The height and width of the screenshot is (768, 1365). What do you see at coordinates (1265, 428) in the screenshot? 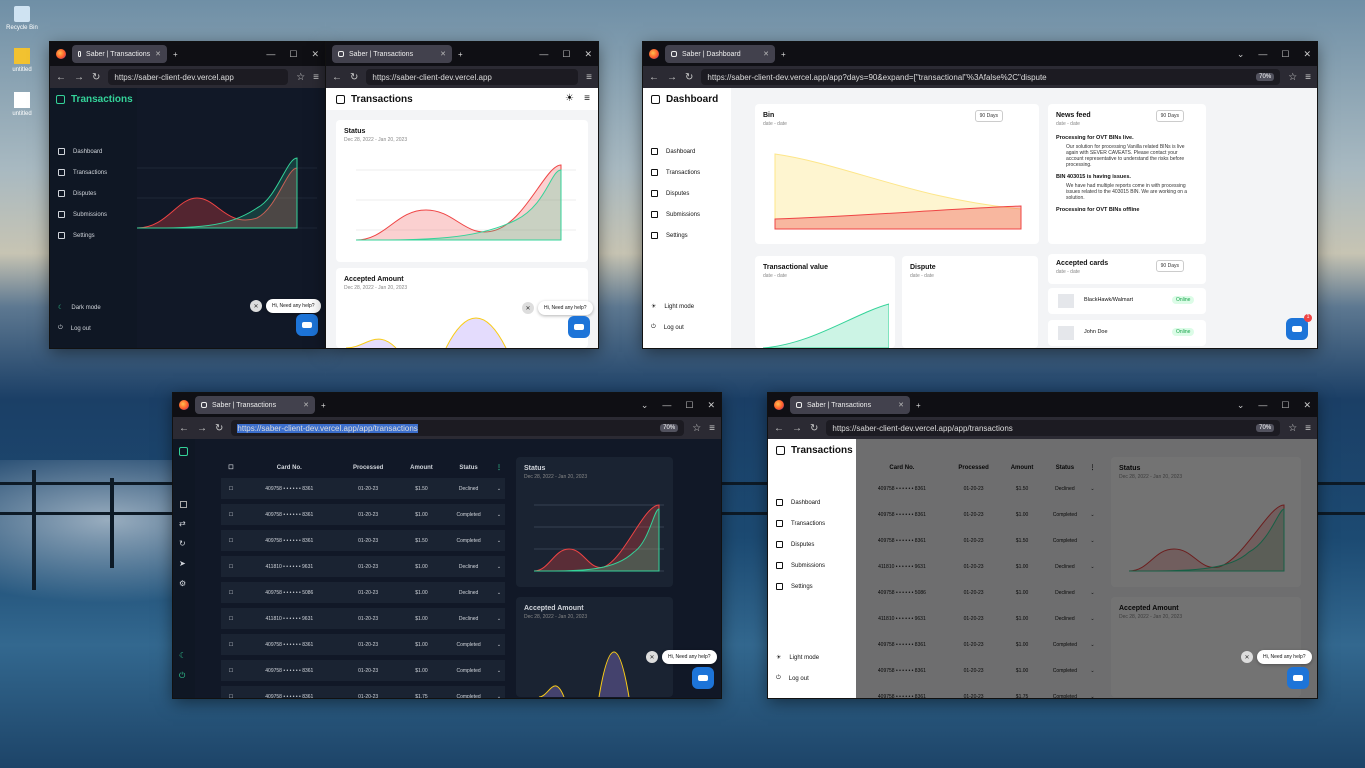
I see `zoom-level: 70%` at bounding box center [1265, 428].